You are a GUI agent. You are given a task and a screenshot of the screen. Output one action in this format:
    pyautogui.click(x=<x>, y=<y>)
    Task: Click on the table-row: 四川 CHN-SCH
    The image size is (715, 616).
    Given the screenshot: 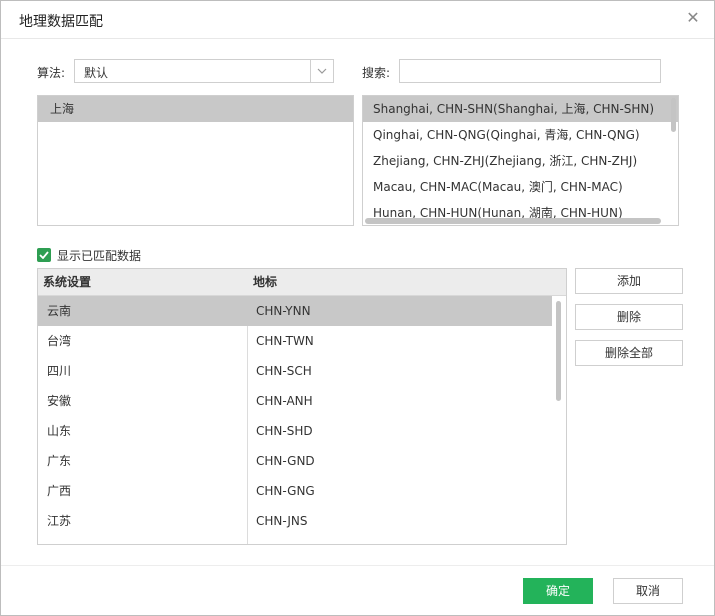 What is the action you would take?
    pyautogui.click(x=295, y=371)
    